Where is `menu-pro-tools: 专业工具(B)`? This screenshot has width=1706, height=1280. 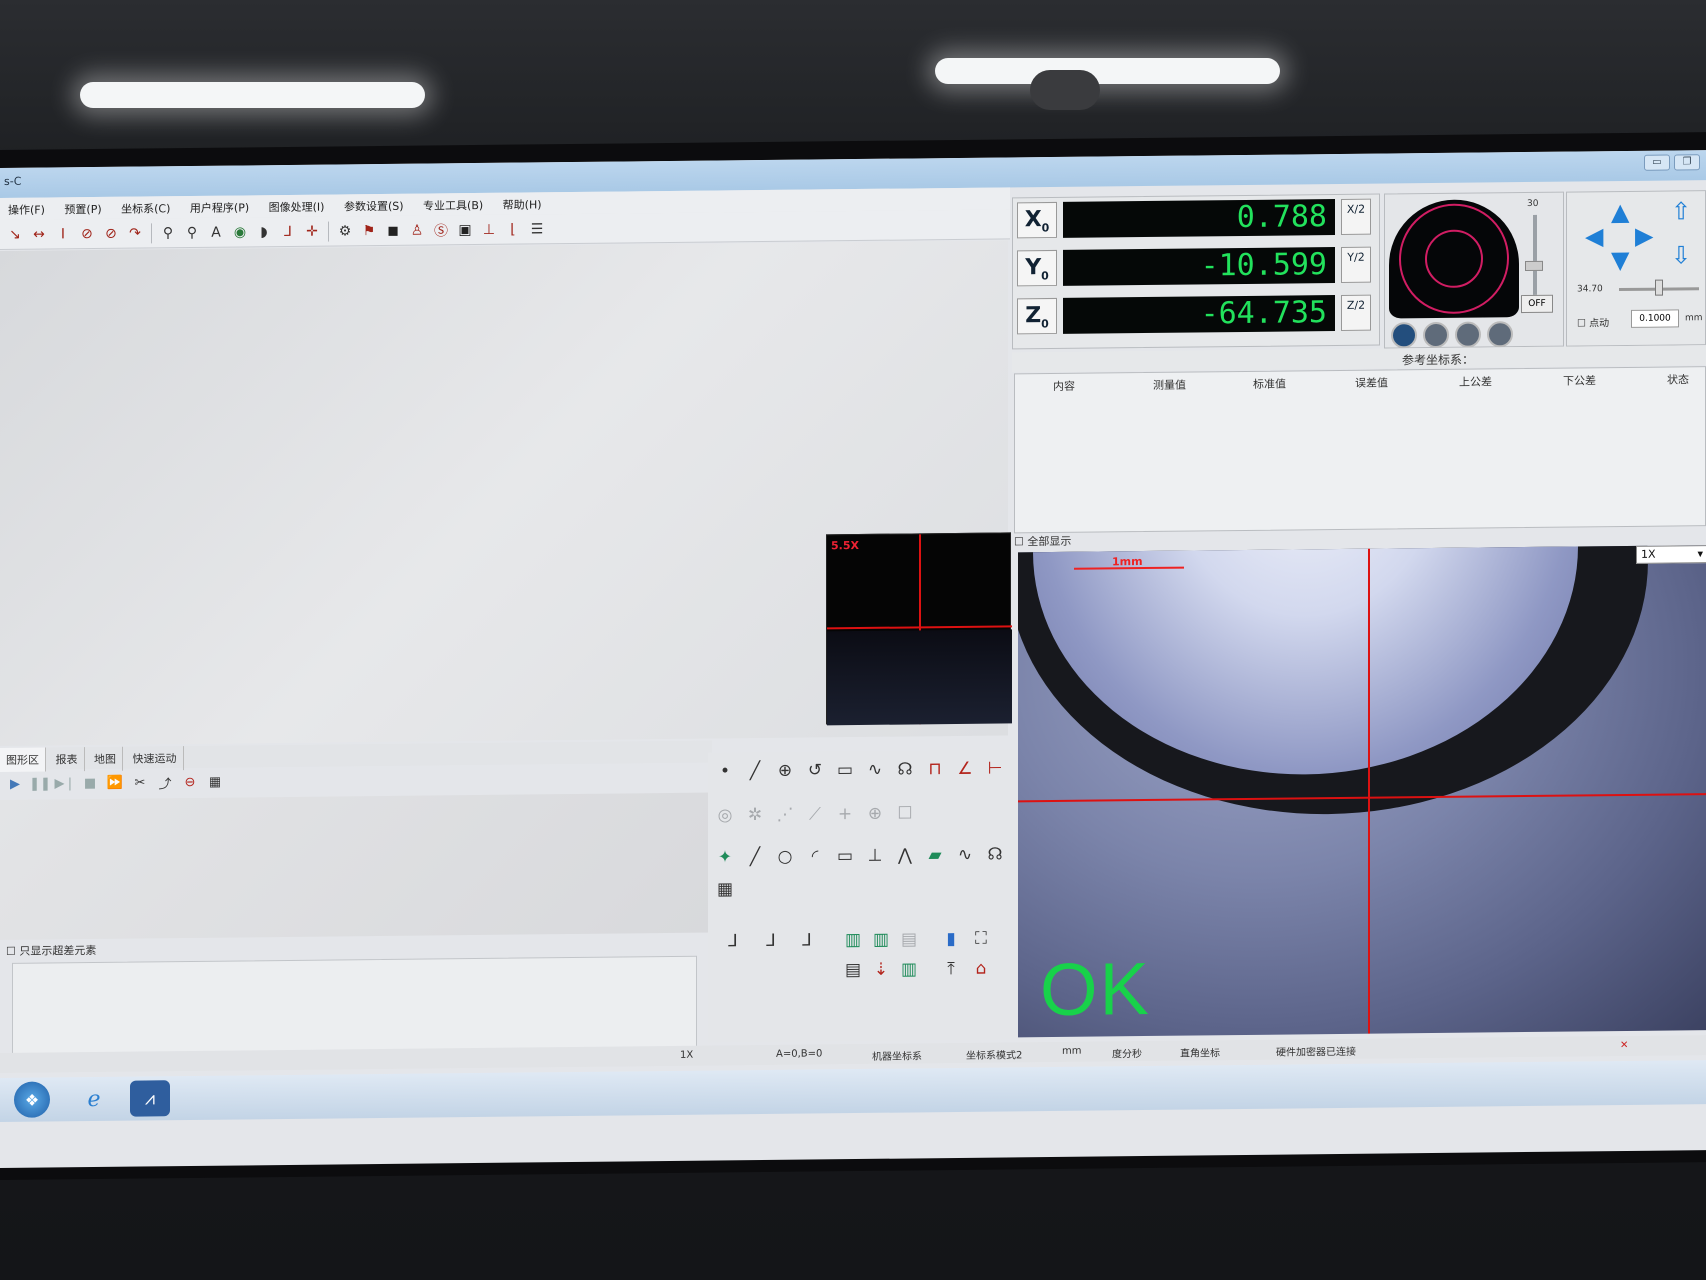
menu-pro-tools: 专业工具(B) is located at coordinates (453, 203).